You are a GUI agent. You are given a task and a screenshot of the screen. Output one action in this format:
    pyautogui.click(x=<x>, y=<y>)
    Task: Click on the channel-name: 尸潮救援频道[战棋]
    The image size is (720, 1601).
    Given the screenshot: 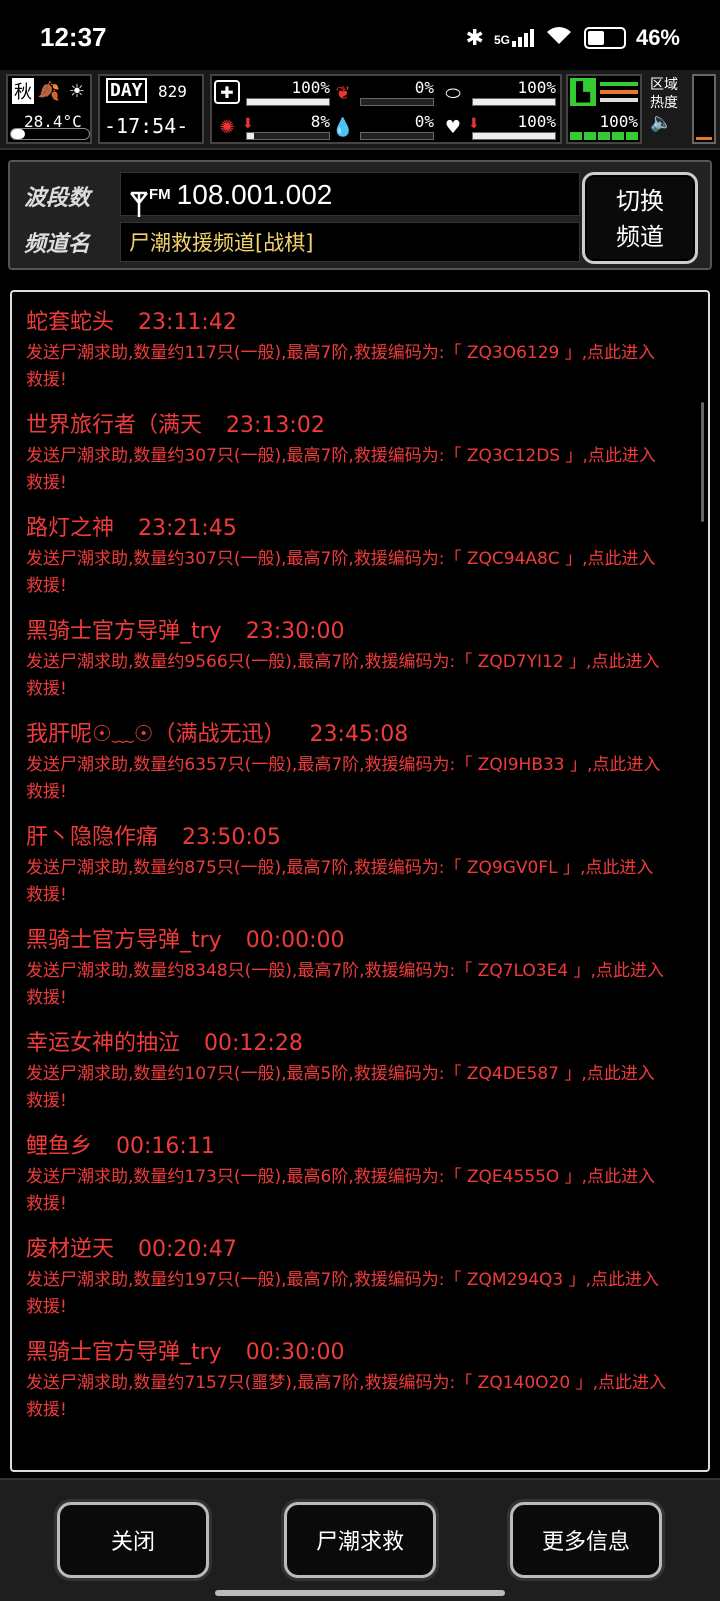 What is the action you would take?
    pyautogui.click(x=221, y=243)
    